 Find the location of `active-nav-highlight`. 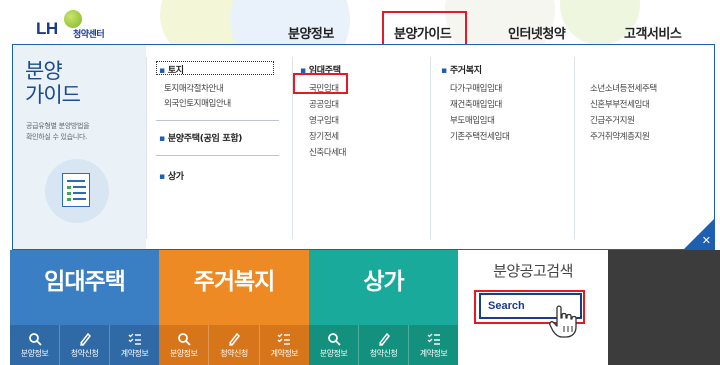

active-nav-highlight is located at coordinates (424, 29).